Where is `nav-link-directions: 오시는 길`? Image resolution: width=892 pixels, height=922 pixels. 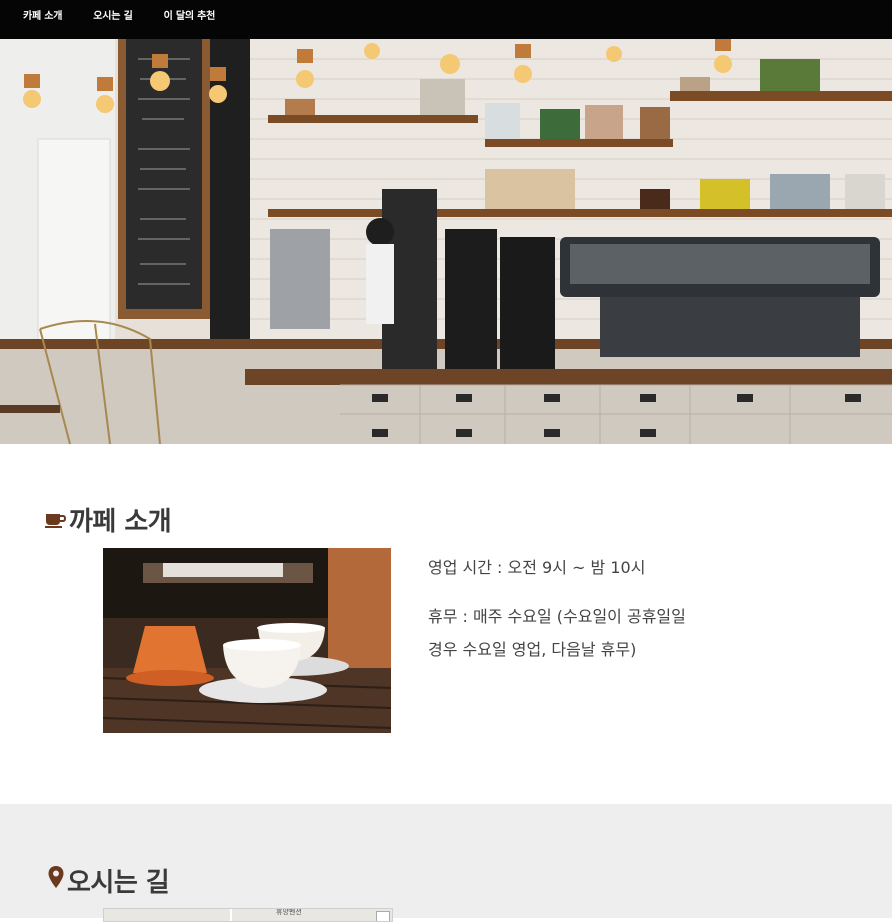 nav-link-directions: 오시는 길 is located at coordinates (112, 18).